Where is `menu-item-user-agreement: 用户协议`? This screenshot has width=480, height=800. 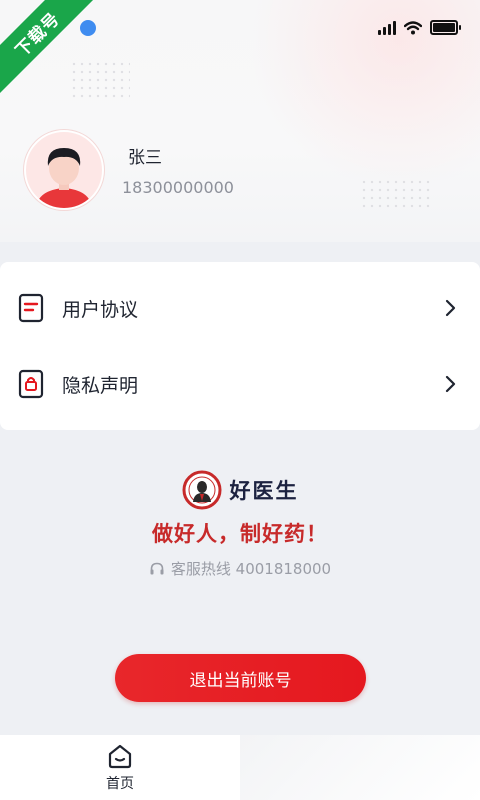 menu-item-user-agreement: 用户协议 is located at coordinates (240, 308).